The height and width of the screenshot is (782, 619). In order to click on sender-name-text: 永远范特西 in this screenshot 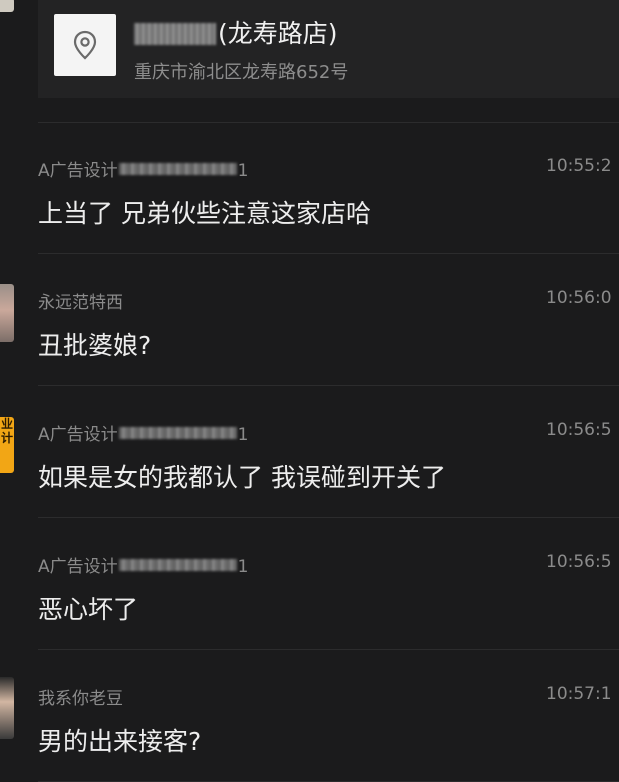, I will do `click(80, 303)`.